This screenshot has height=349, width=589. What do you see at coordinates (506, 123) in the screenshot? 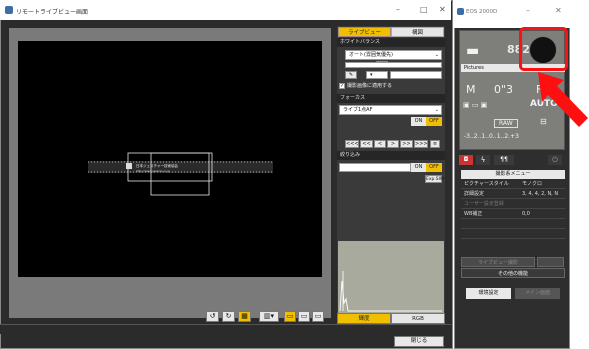
I see `image-quality: RAW` at bounding box center [506, 123].